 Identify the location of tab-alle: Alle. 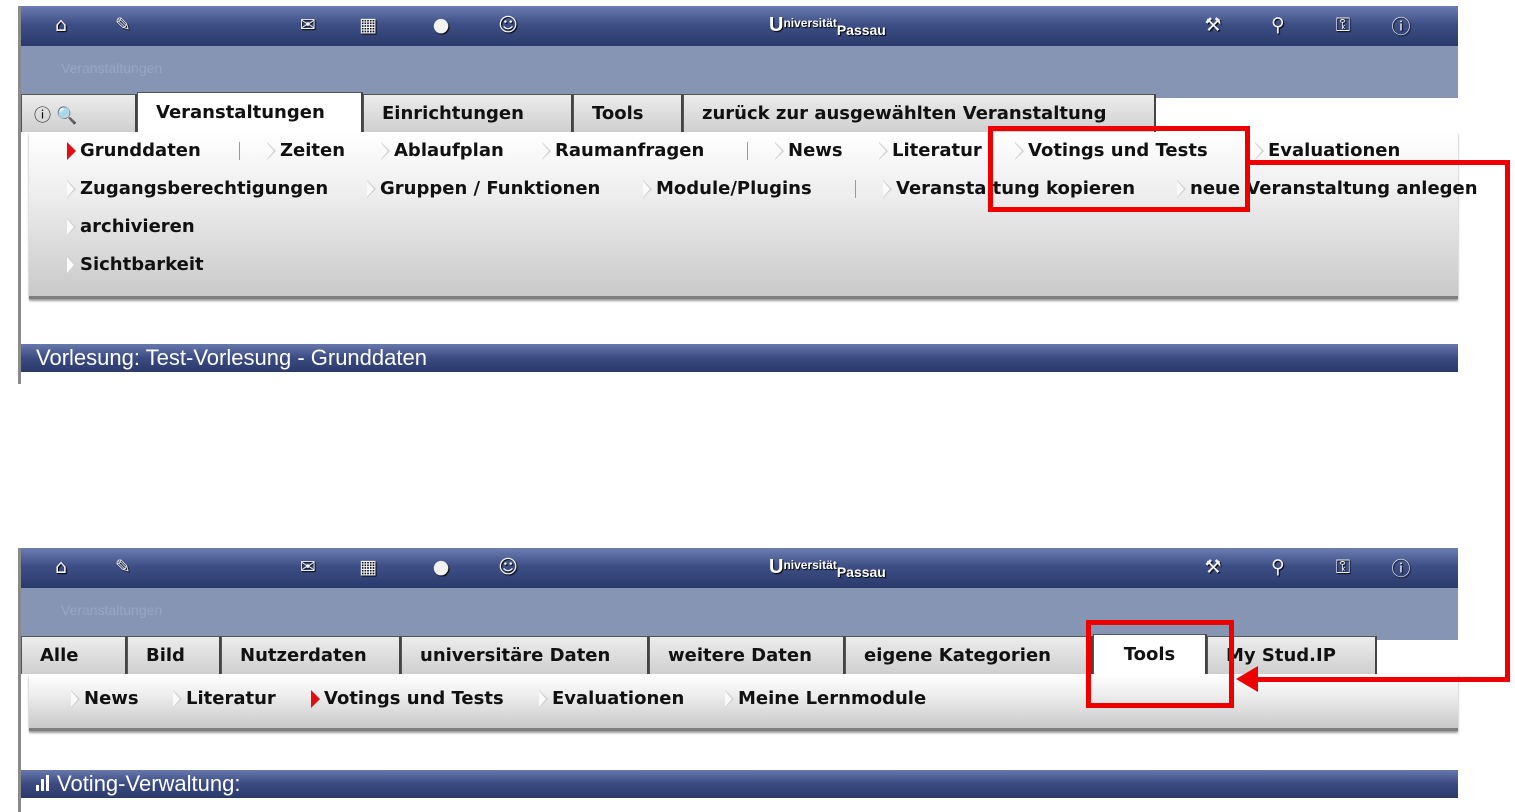
(74, 655).